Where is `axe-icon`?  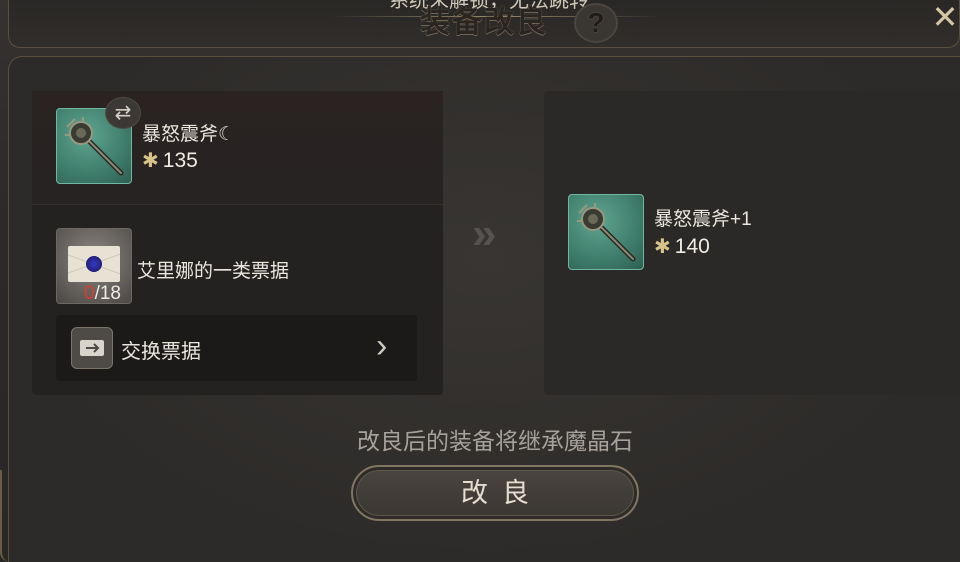 axe-icon is located at coordinates (606, 232).